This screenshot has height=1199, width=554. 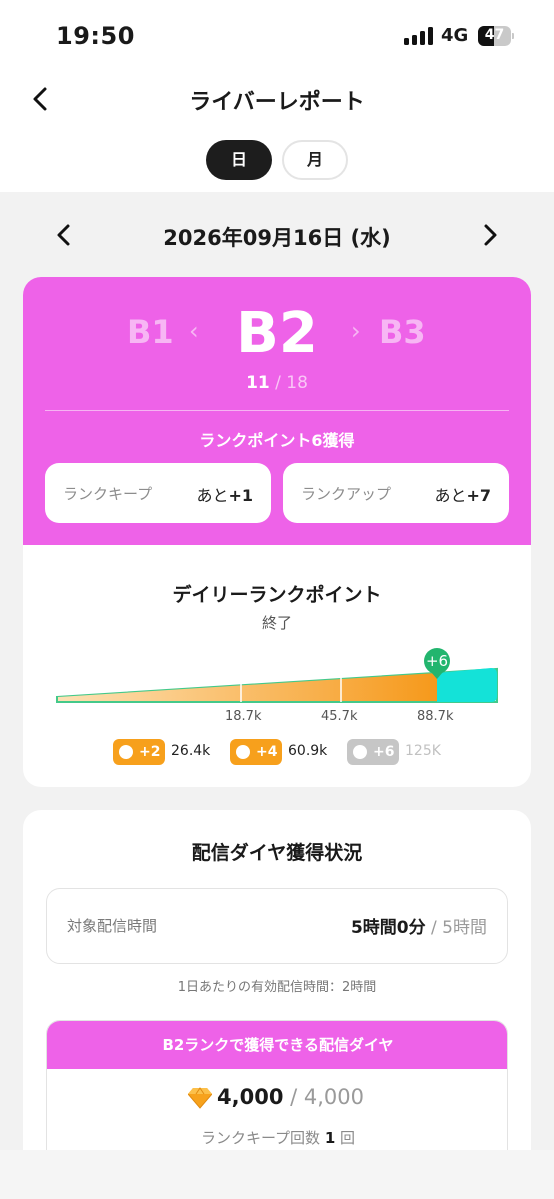 What do you see at coordinates (158, 493) in the screenshot?
I see `rank-keep-box: ランクキープ あと+1` at bounding box center [158, 493].